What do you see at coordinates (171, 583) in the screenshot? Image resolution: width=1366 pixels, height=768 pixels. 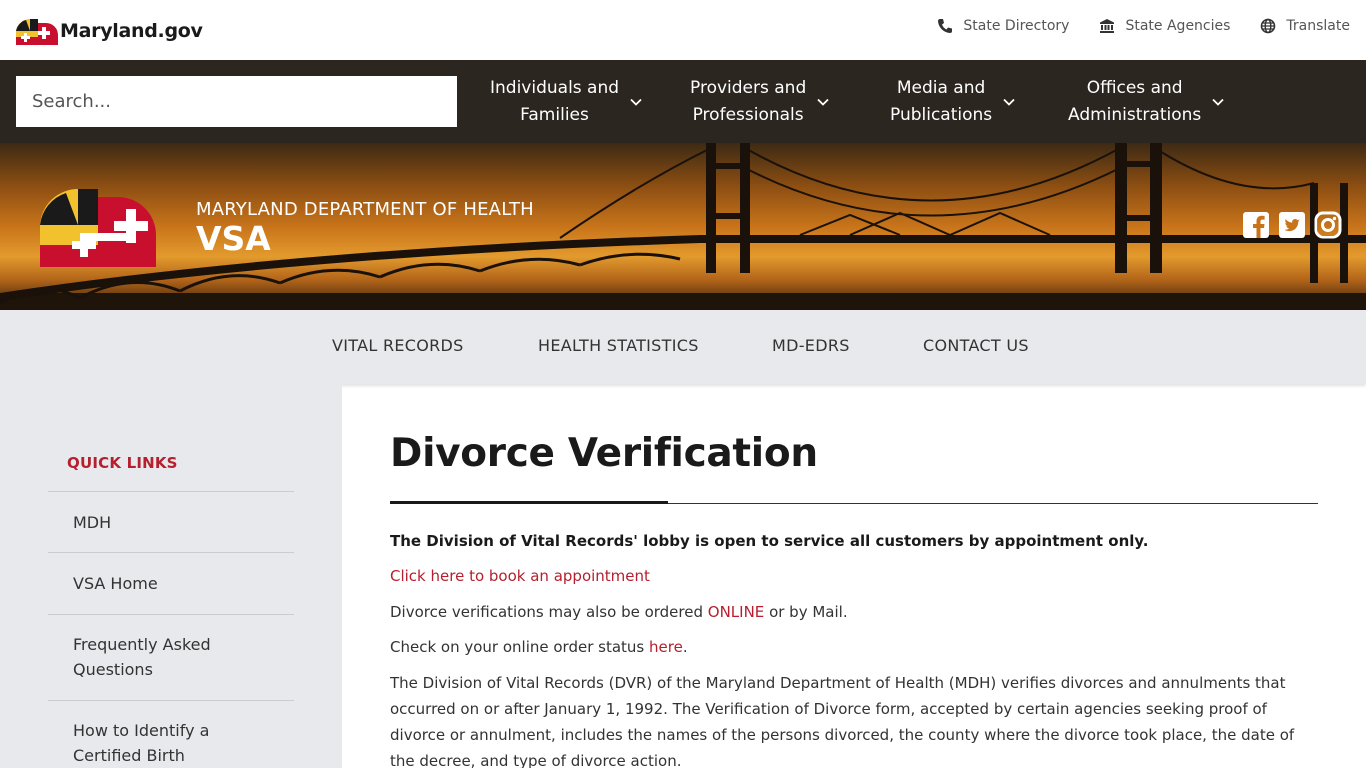 I see `quick-link-vsa-home: VSA Home` at bounding box center [171, 583].